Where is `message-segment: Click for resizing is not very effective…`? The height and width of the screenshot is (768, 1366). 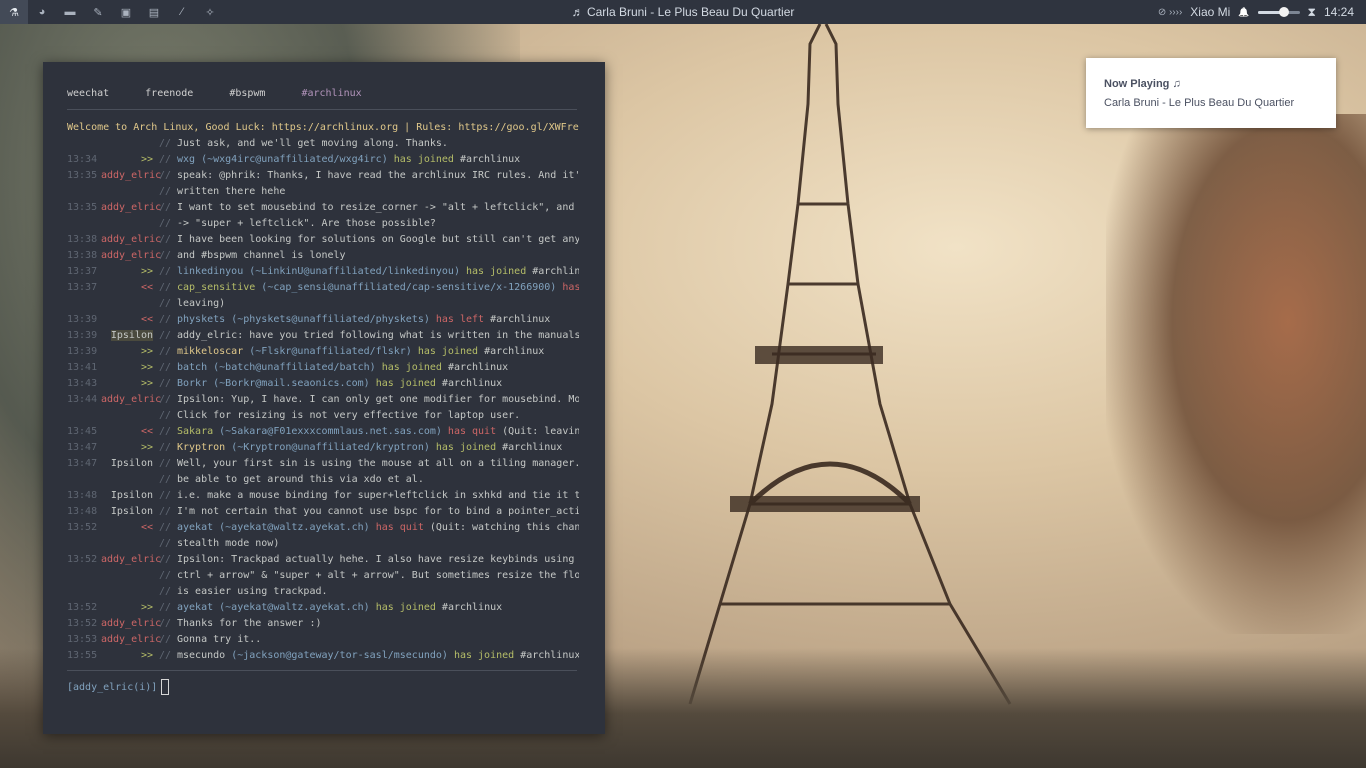 message-segment: Click for resizing is not very effective… is located at coordinates (349, 415).